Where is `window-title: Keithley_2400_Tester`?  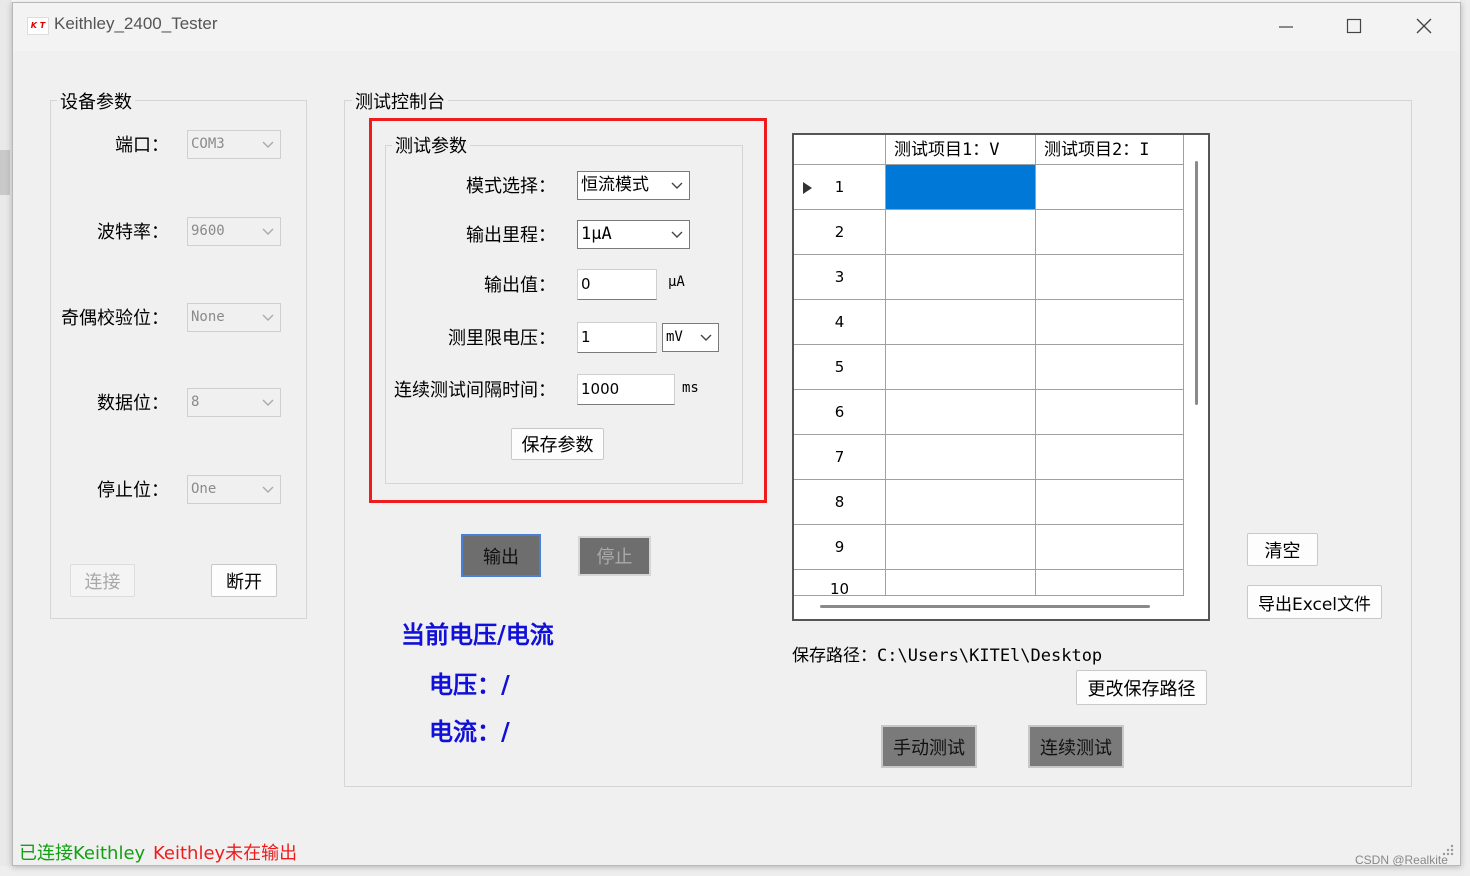
window-title: Keithley_2400_Tester is located at coordinates (136, 23).